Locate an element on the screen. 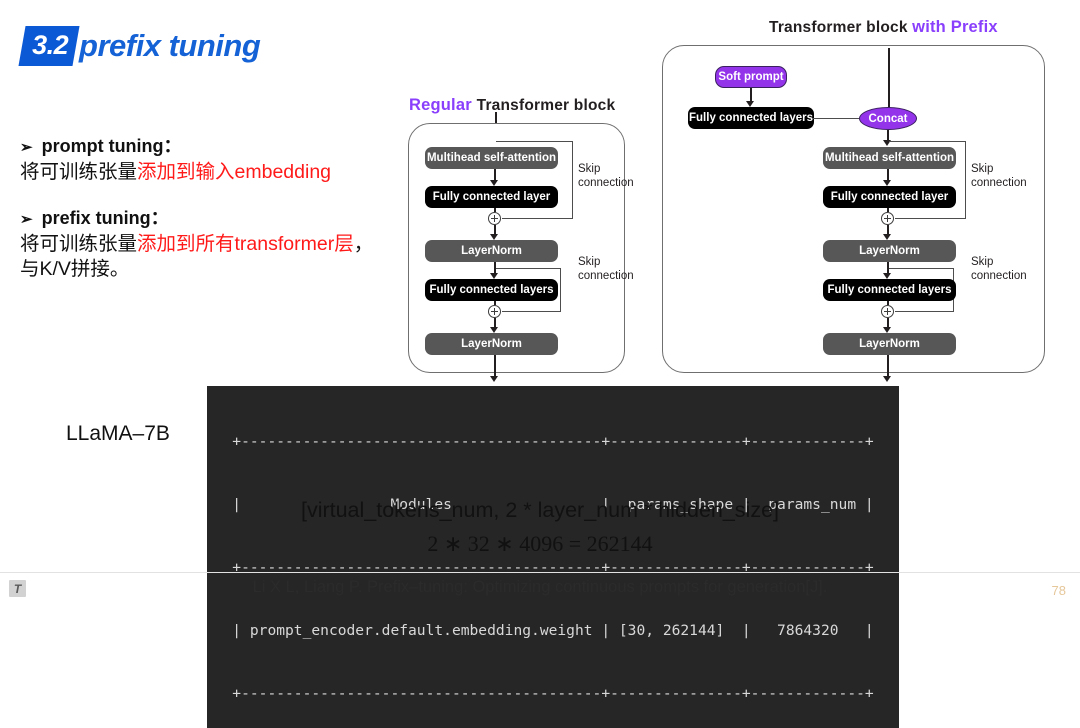 Image resolution: width=1080 pixels, height=728 pixels. regular-skip-label-1-line1: Skip is located at coordinates (589, 169).